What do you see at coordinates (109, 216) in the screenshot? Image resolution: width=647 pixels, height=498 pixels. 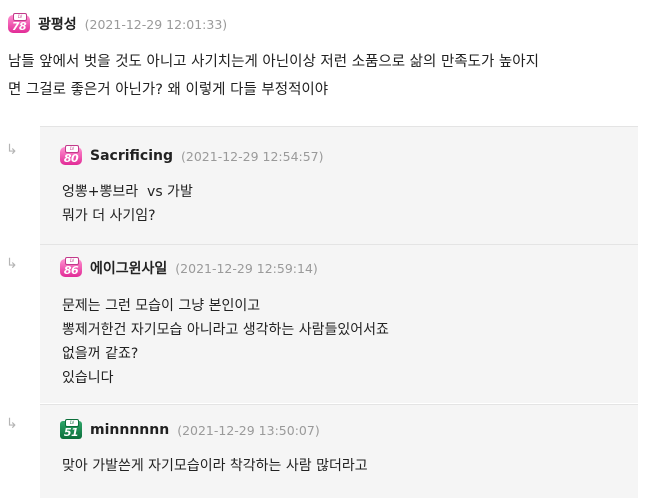 I see `reply-line: 뭐가 더 사기임?` at bounding box center [109, 216].